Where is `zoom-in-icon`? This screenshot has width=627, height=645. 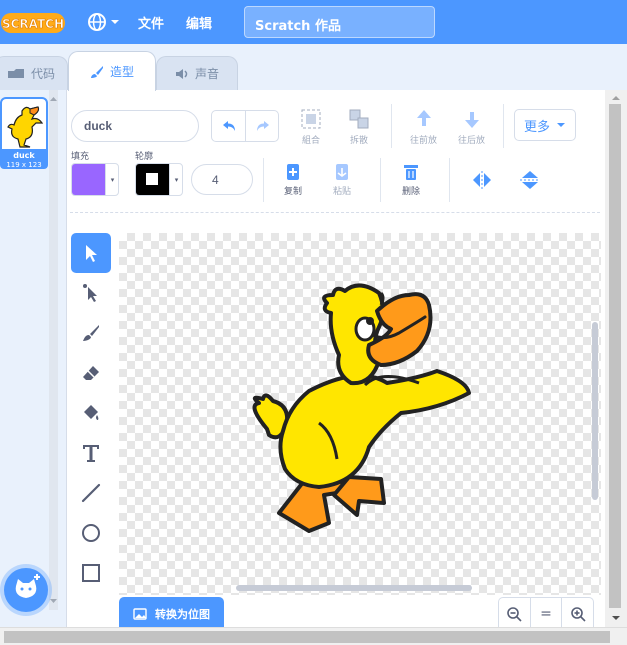 zoom-in-icon is located at coordinates (578, 614).